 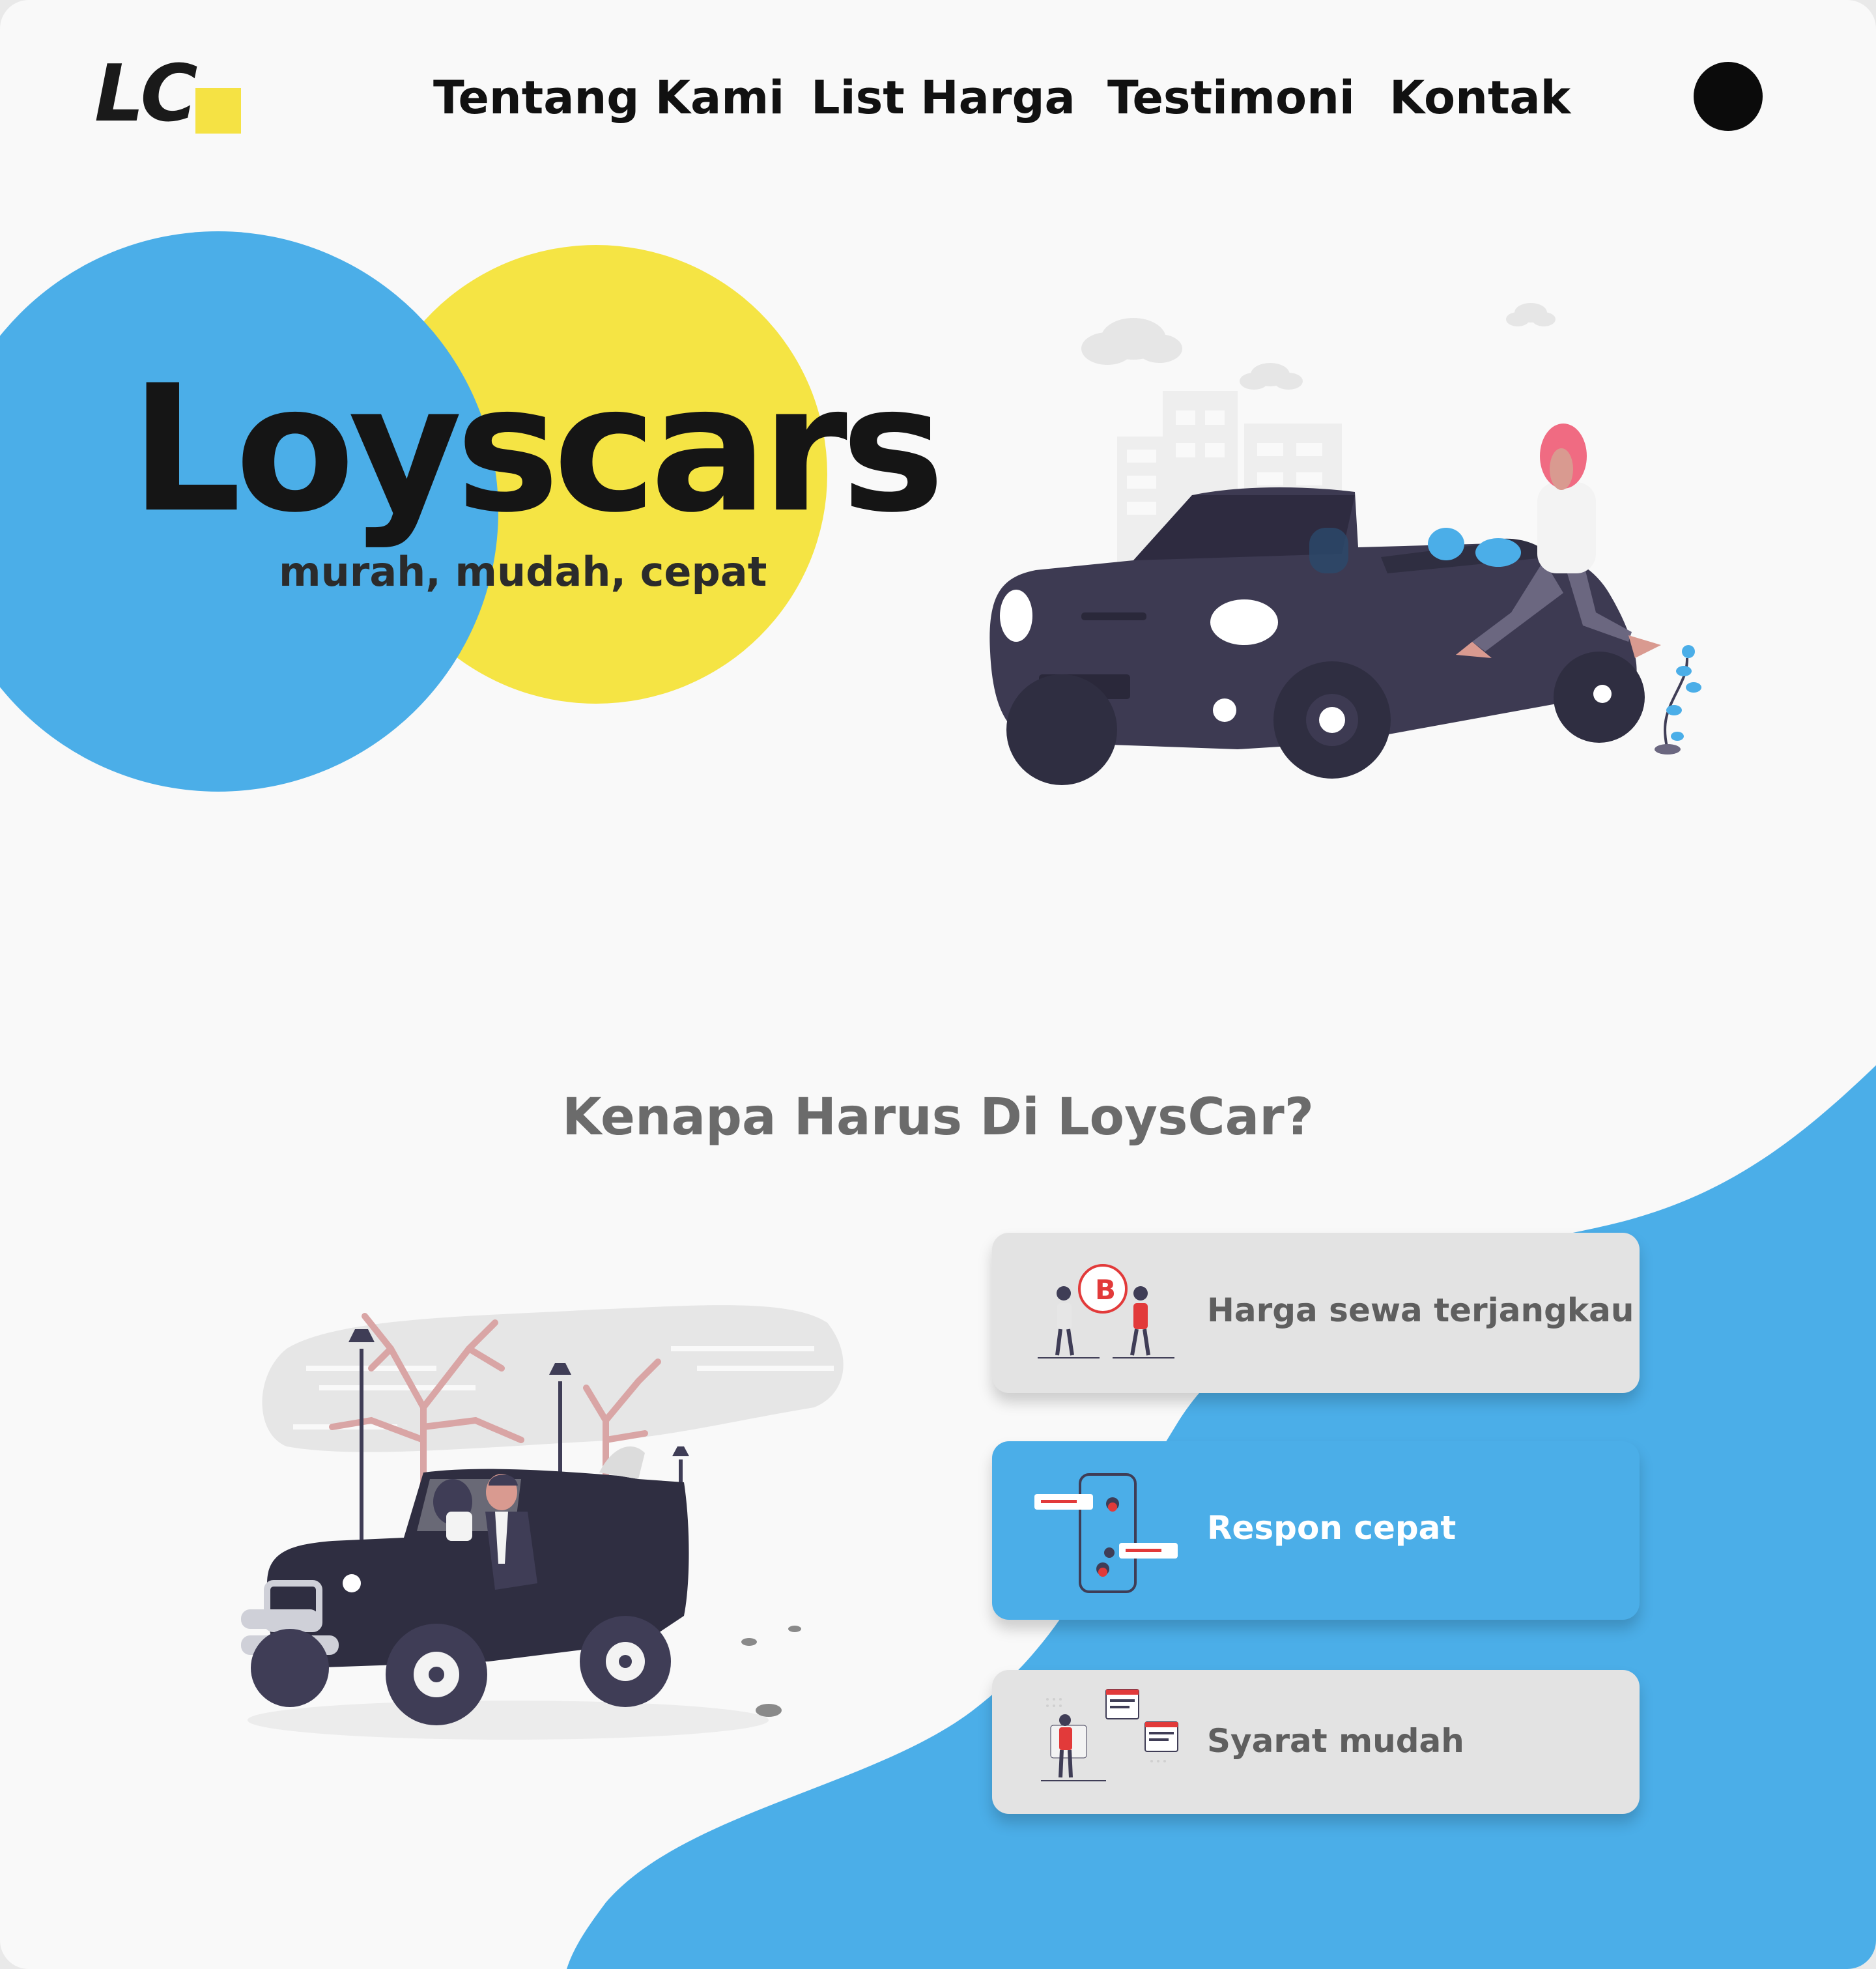 I want to click on feature-card-respon: Respon cepat, so click(x=1316, y=1530).